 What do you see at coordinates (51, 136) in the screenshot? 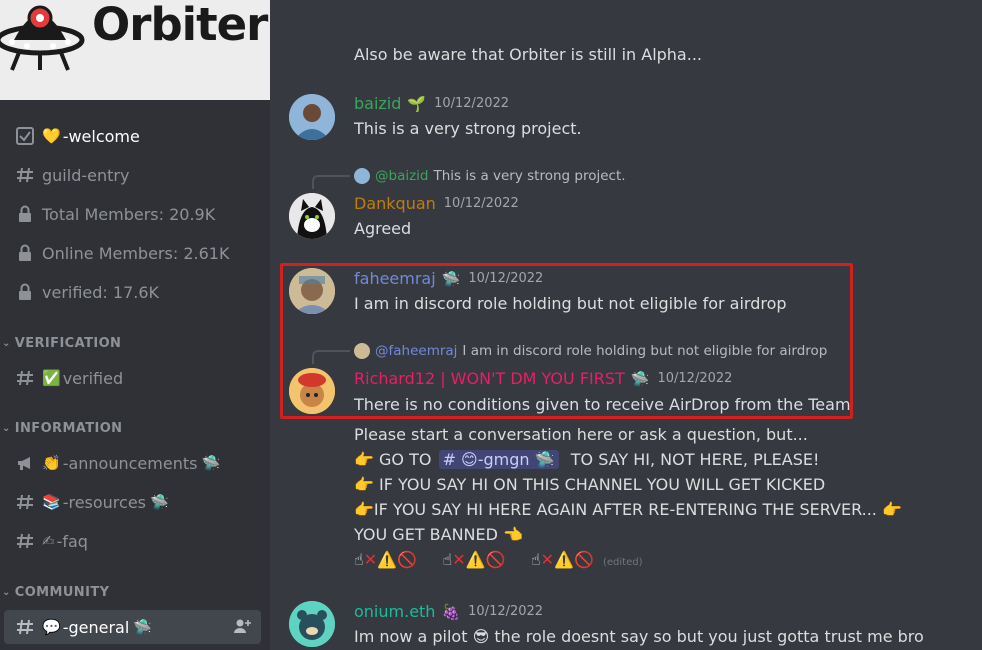
I see `channel-emoji: 💛` at bounding box center [51, 136].